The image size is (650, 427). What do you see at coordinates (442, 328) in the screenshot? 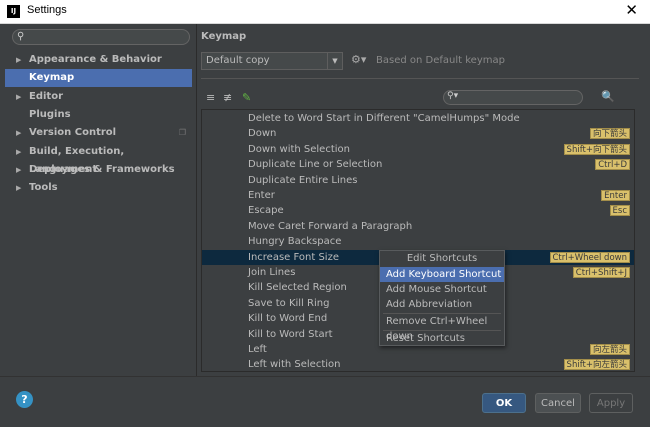
I see `context-menu-item: Remove Ctrl+Wheel down` at bounding box center [442, 328].